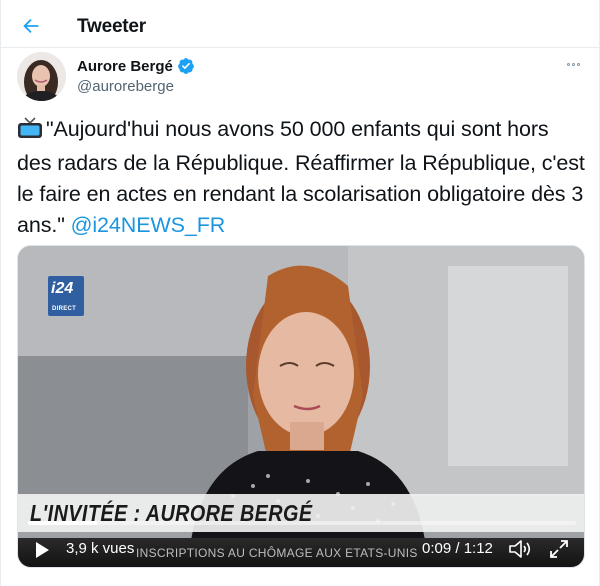  Describe the element at coordinates (125, 66) in the screenshot. I see `display-name: Aurore Bergé` at that location.